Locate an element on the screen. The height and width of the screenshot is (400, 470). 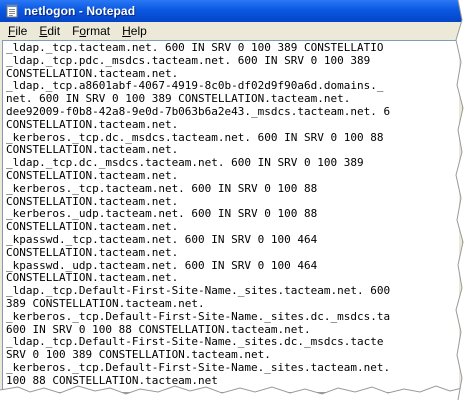
menu-file: File is located at coordinates (16, 31).